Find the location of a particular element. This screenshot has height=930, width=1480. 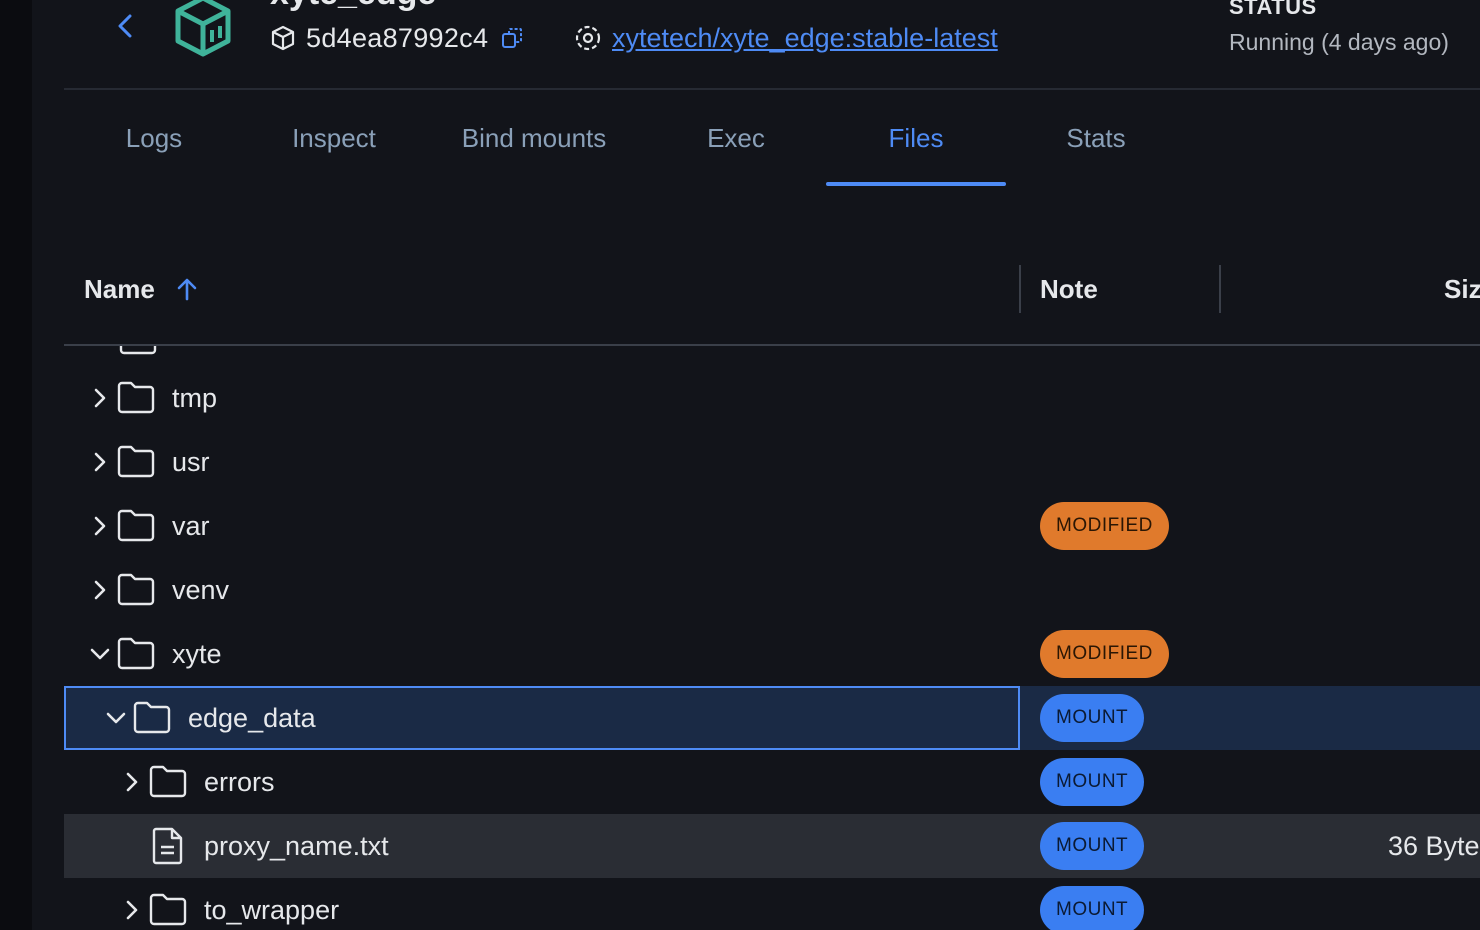

cube-icon is located at coordinates (283, 38).